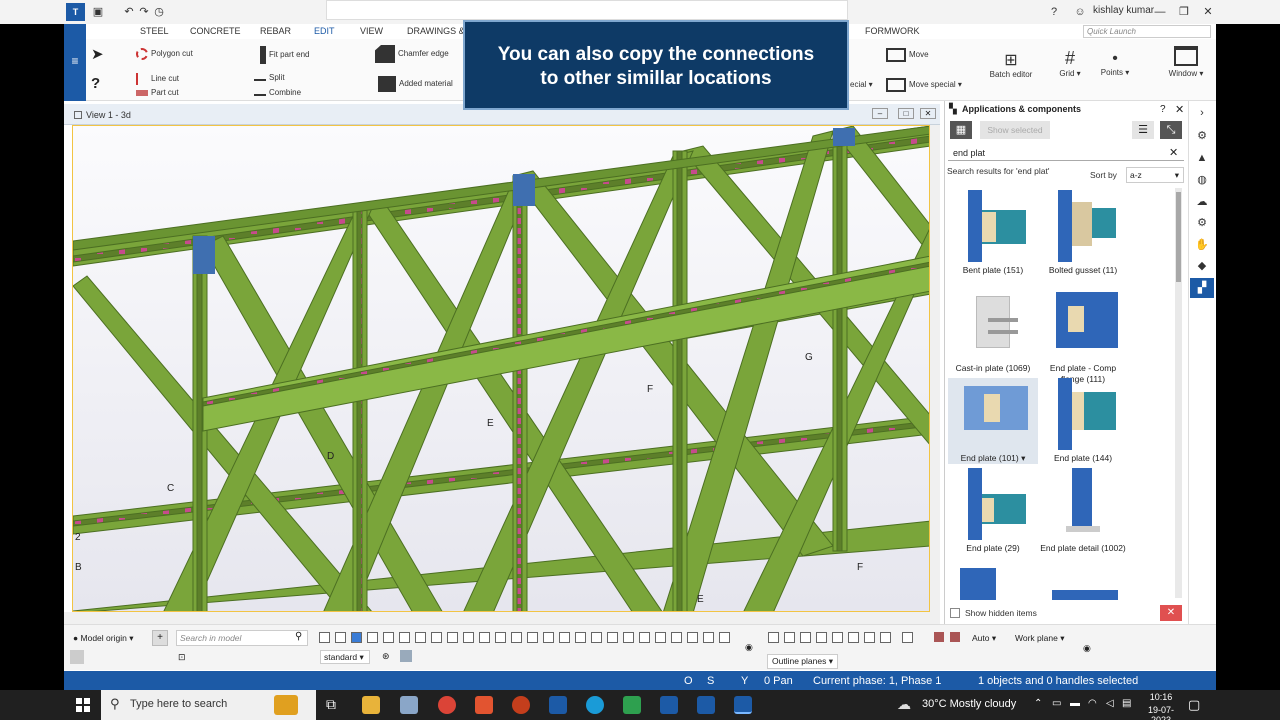  What do you see at coordinates (335, 705) in the screenshot?
I see `task-view-icon: ⧉` at bounding box center [335, 705].